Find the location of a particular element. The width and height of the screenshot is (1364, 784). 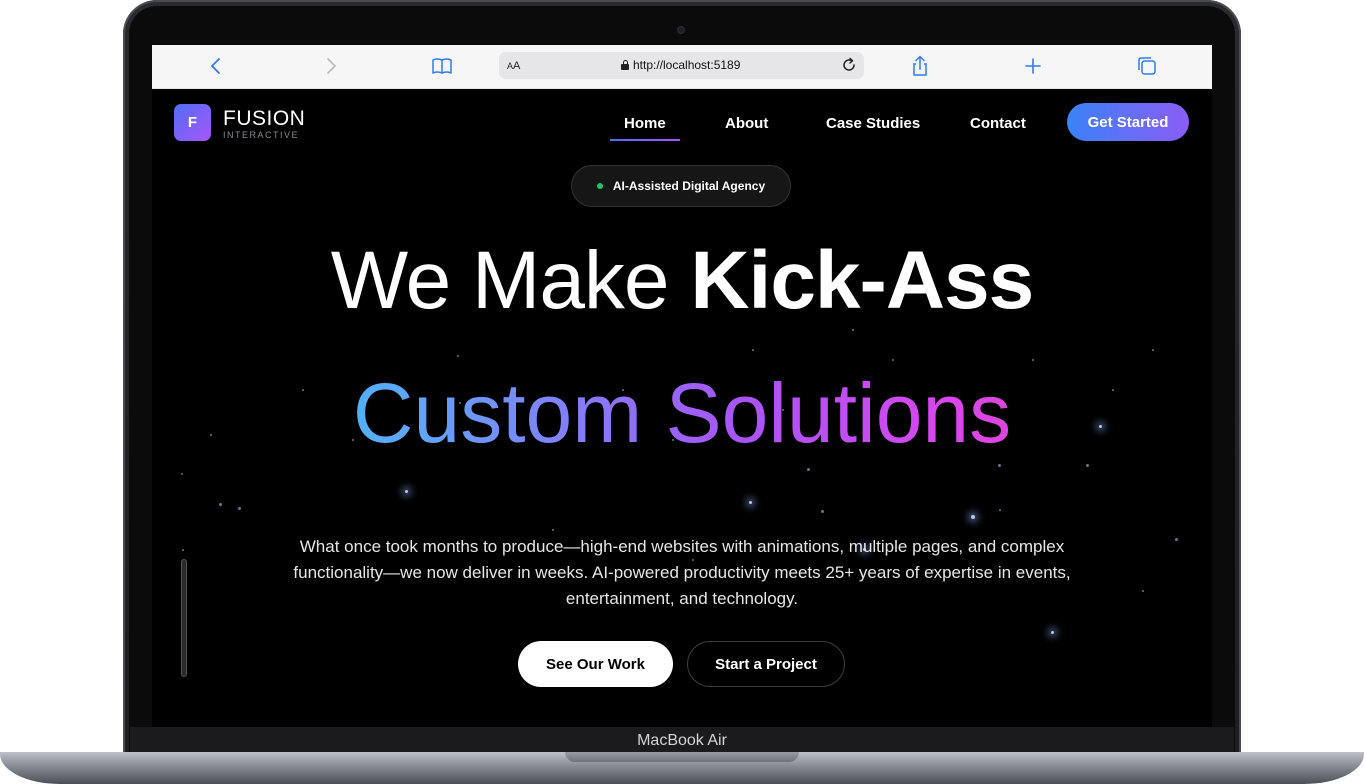

nav-home: Home is located at coordinates (645, 123).